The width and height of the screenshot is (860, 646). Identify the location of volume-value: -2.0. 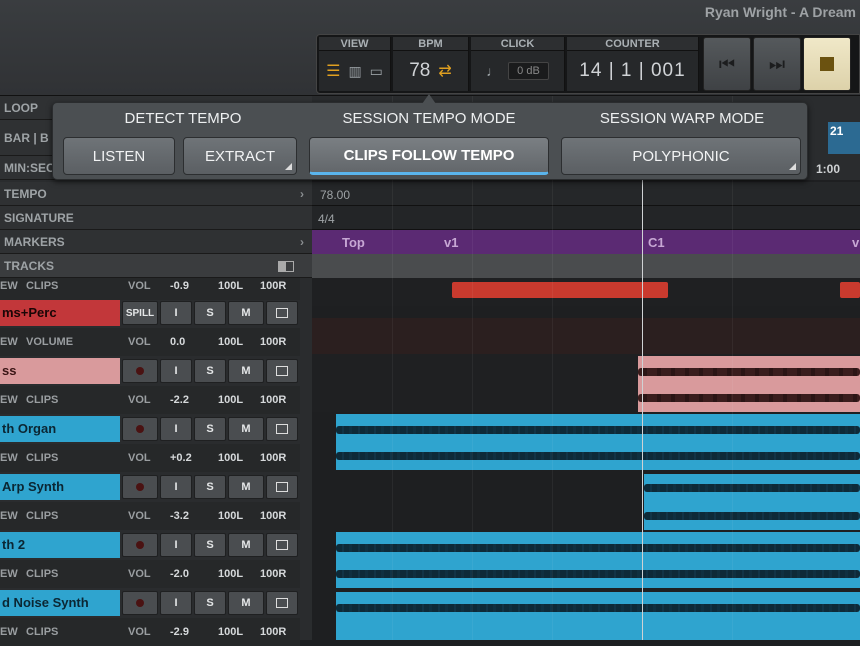
(179, 574).